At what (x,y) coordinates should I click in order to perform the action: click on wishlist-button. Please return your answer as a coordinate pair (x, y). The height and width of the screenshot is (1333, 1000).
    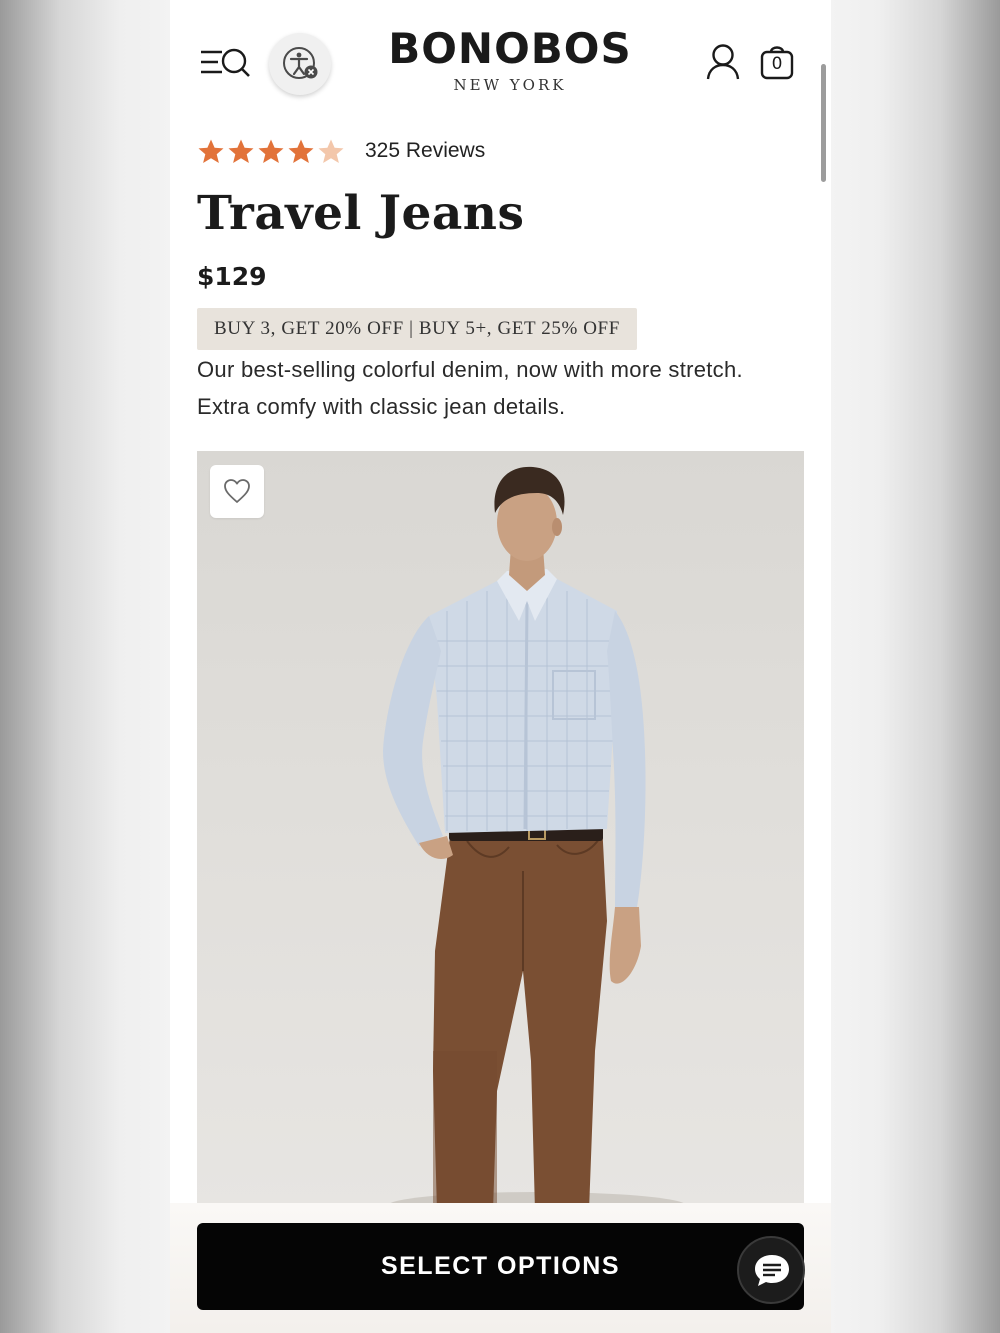
    Looking at the image, I should click on (237, 491).